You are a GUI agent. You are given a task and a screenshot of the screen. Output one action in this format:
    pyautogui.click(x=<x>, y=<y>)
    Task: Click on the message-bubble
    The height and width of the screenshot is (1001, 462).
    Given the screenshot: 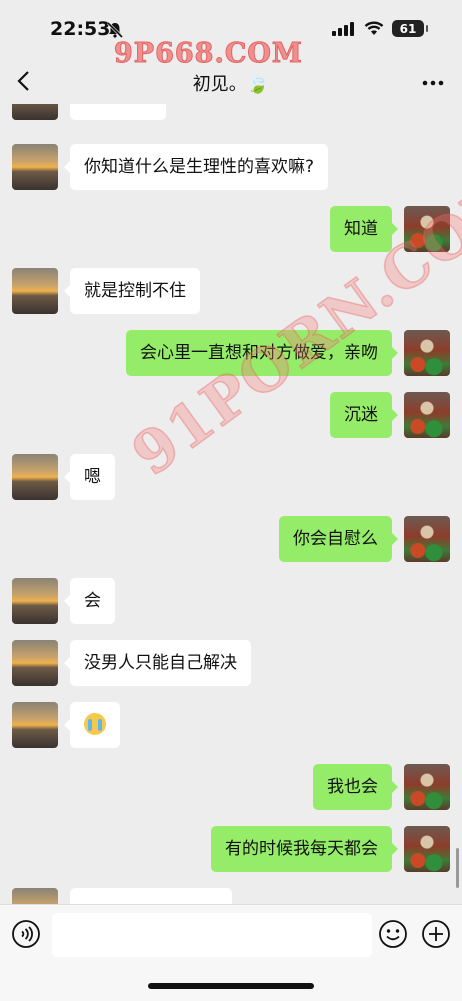 What is the action you would take?
    pyautogui.click(x=151, y=896)
    